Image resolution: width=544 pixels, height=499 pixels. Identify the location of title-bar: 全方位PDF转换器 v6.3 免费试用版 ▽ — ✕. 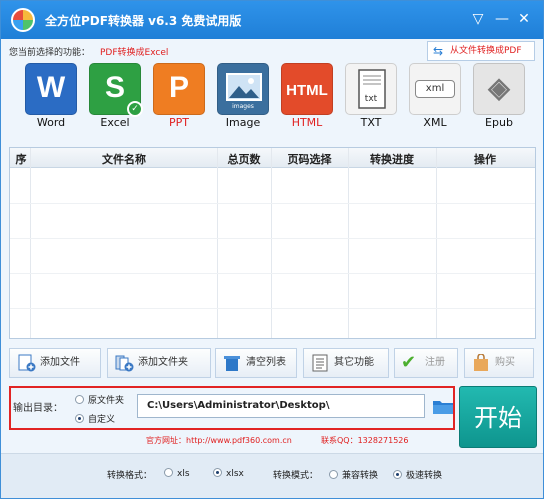
(272, 20).